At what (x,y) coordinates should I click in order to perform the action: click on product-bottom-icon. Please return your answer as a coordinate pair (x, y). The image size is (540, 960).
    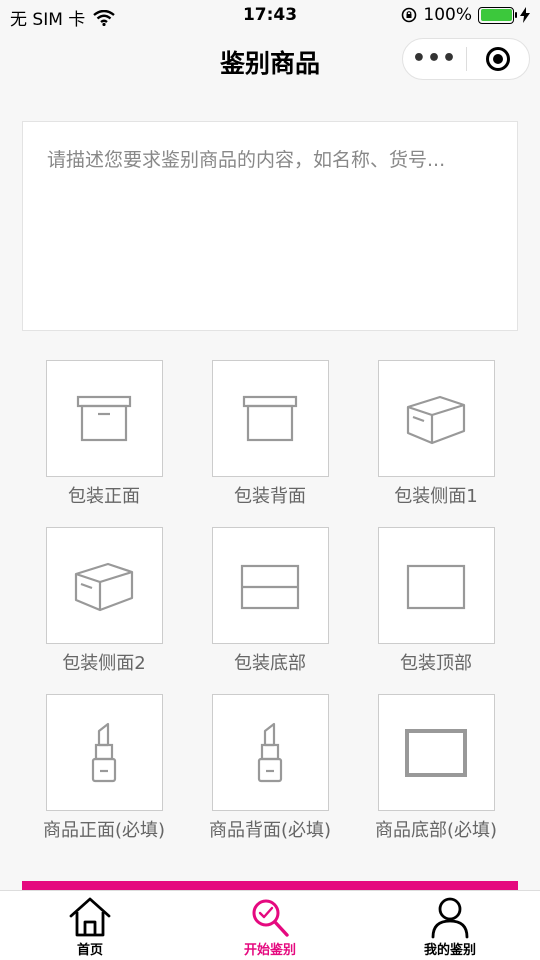
    Looking at the image, I should click on (436, 752).